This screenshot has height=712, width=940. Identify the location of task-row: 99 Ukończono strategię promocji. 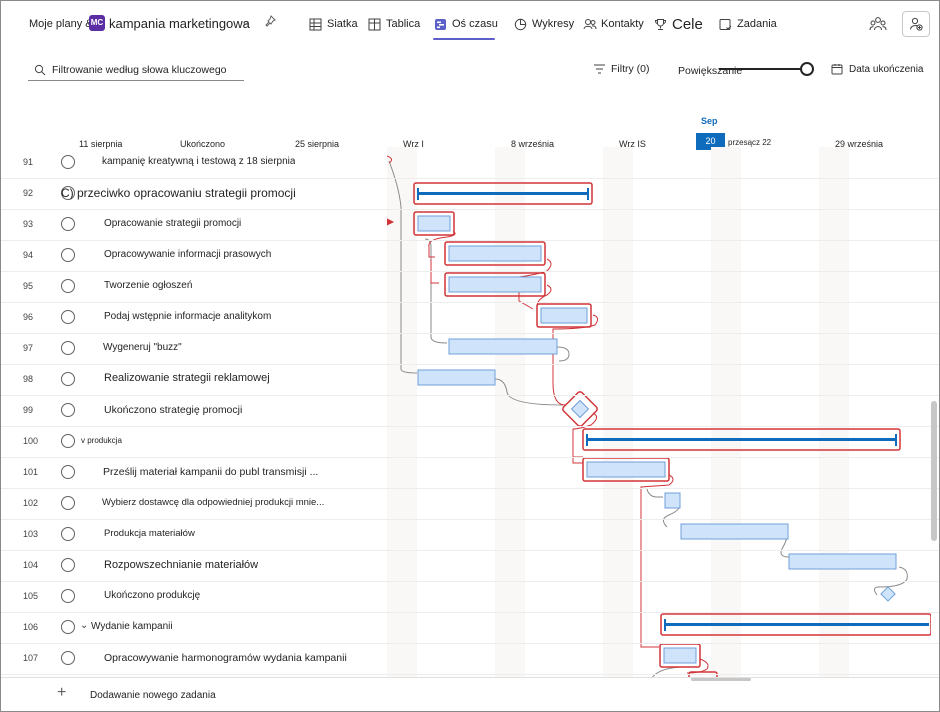
(194, 410).